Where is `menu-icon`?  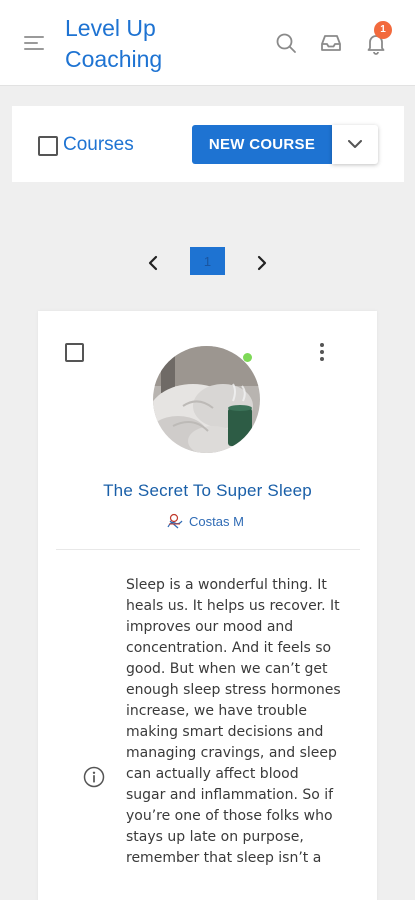
menu-icon is located at coordinates (35, 44).